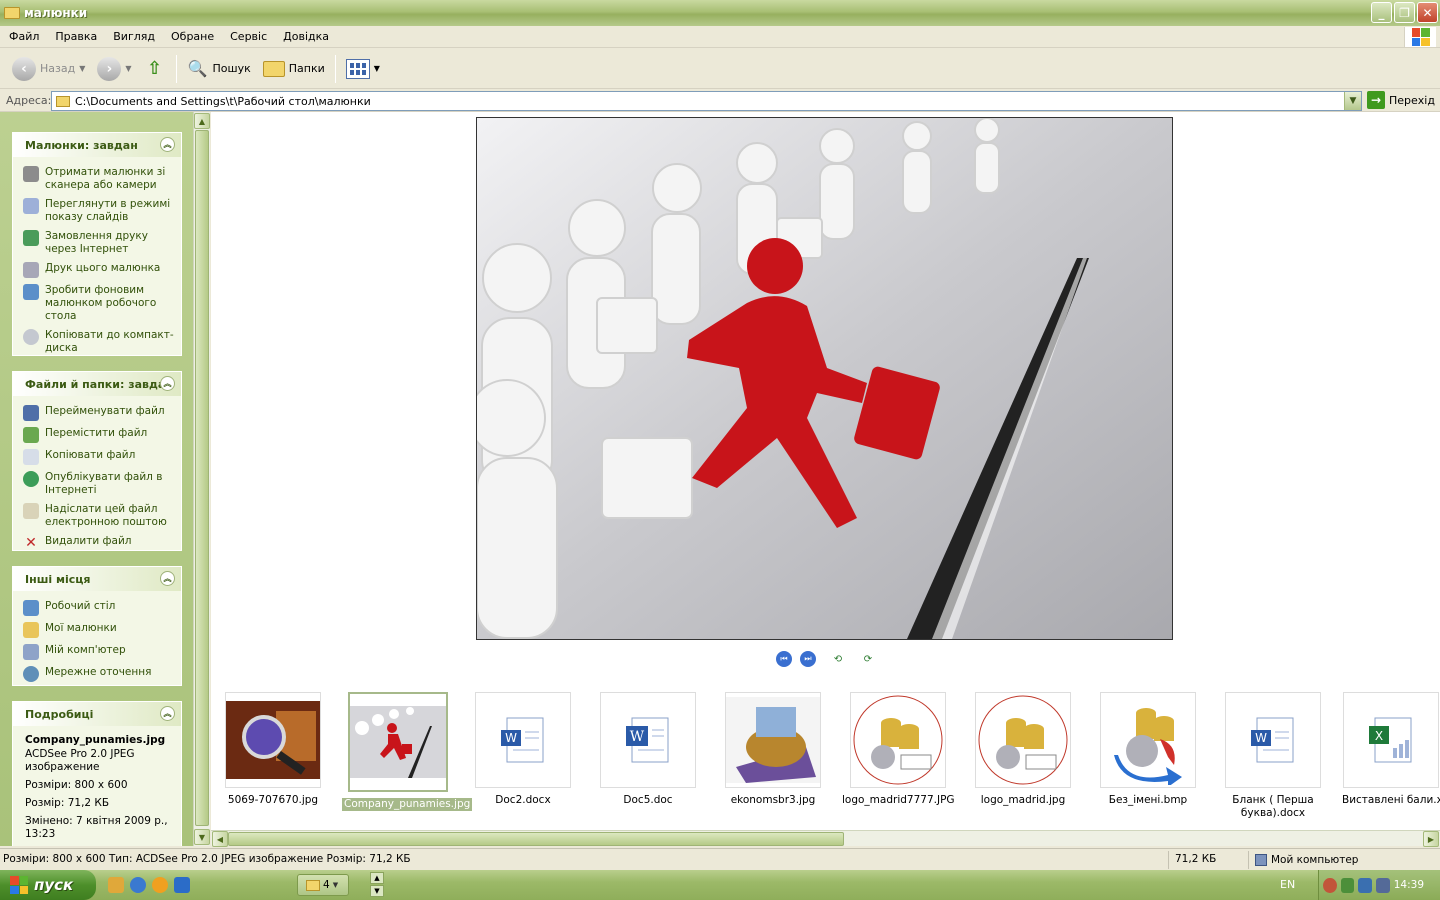 This screenshot has width=1440, height=900. Describe the element at coordinates (99, 270) in the screenshot. I see `task-print-picture: Друк цього малюнка` at that location.